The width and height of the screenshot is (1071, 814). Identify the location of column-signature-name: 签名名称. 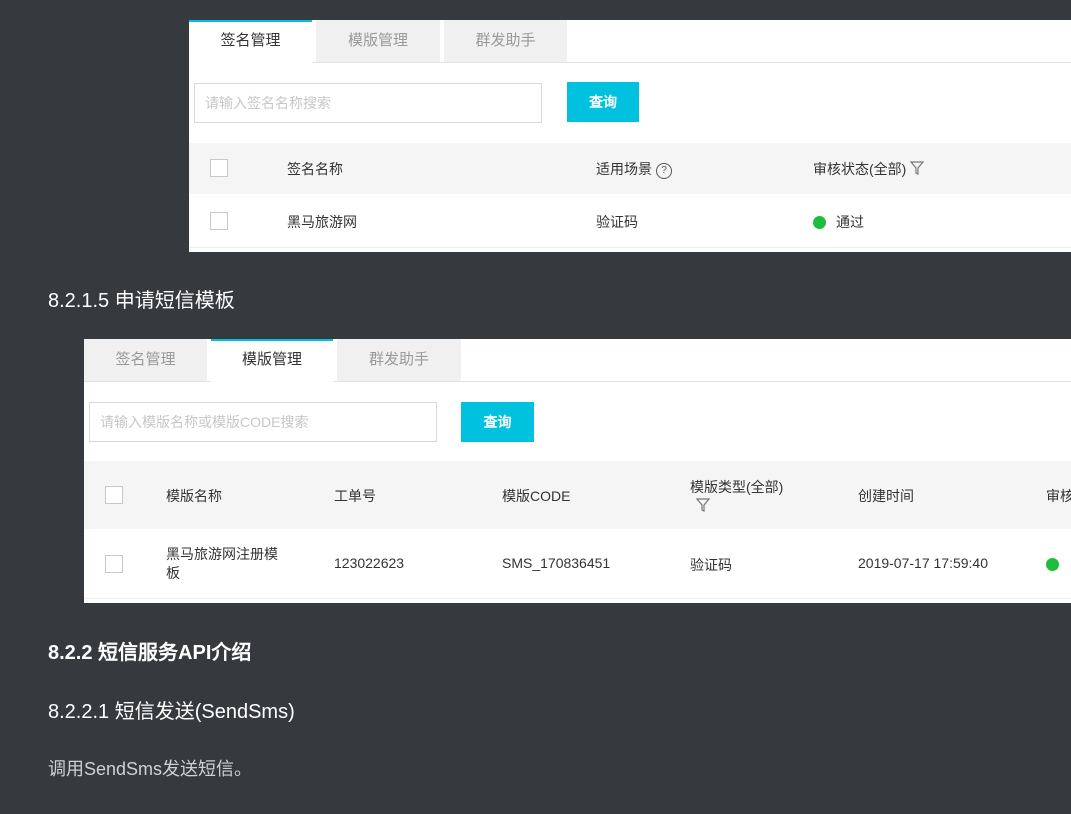
(315, 169).